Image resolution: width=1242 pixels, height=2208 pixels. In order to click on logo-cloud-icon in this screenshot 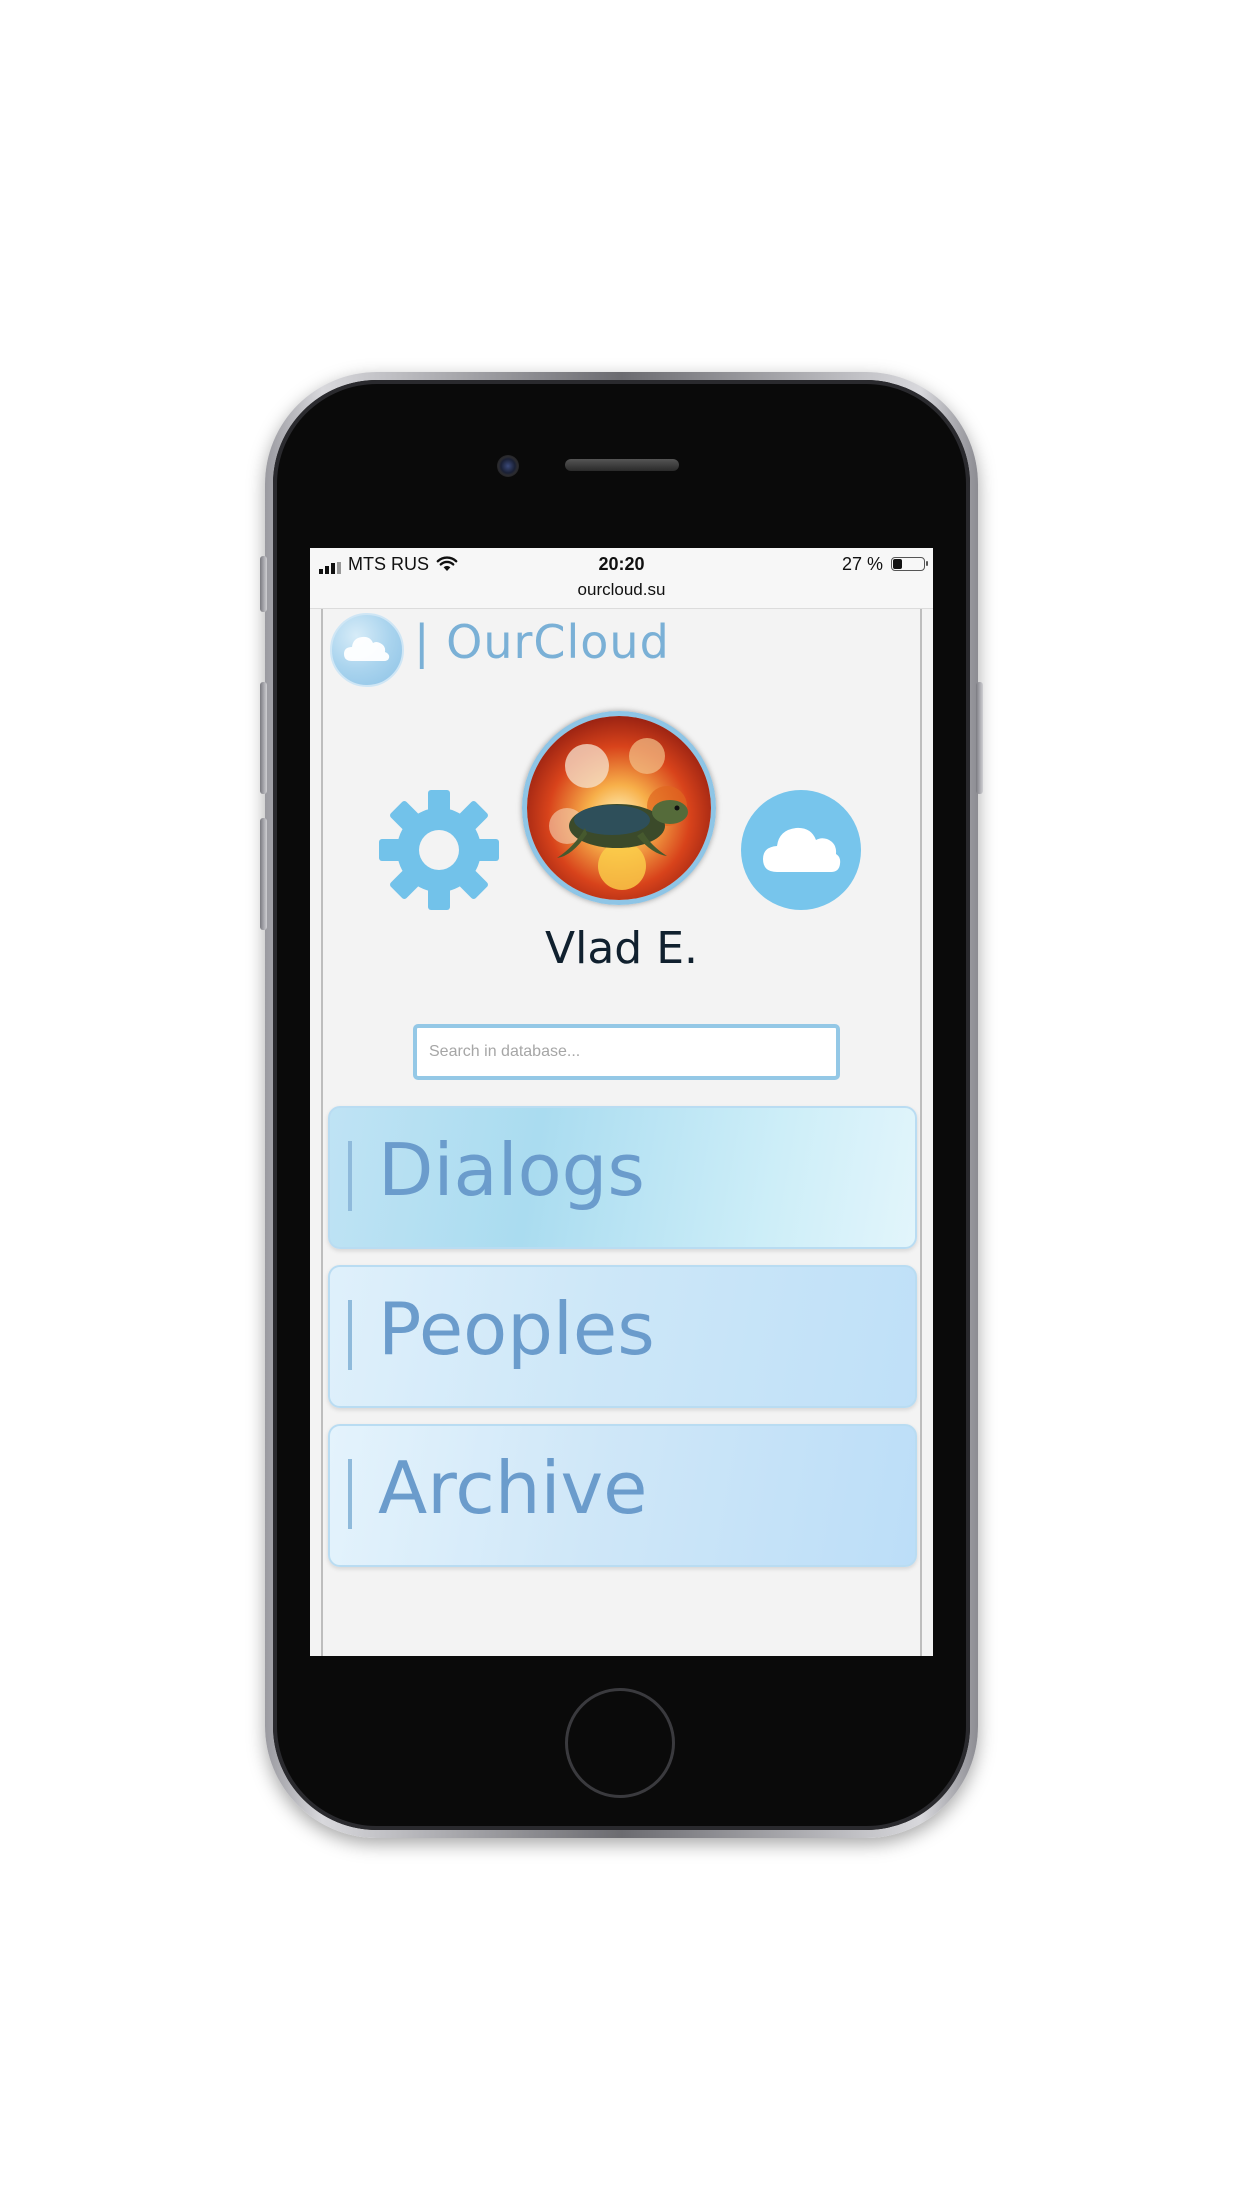, I will do `click(367, 650)`.